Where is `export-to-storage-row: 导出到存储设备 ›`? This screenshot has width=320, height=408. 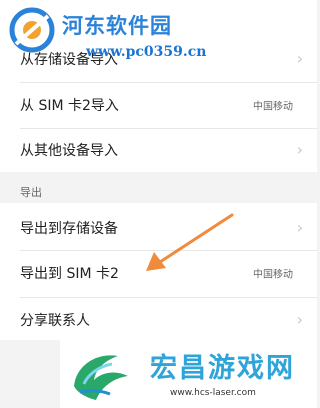
export-to-storage-row: 导出到存储设备 › is located at coordinates (158, 228).